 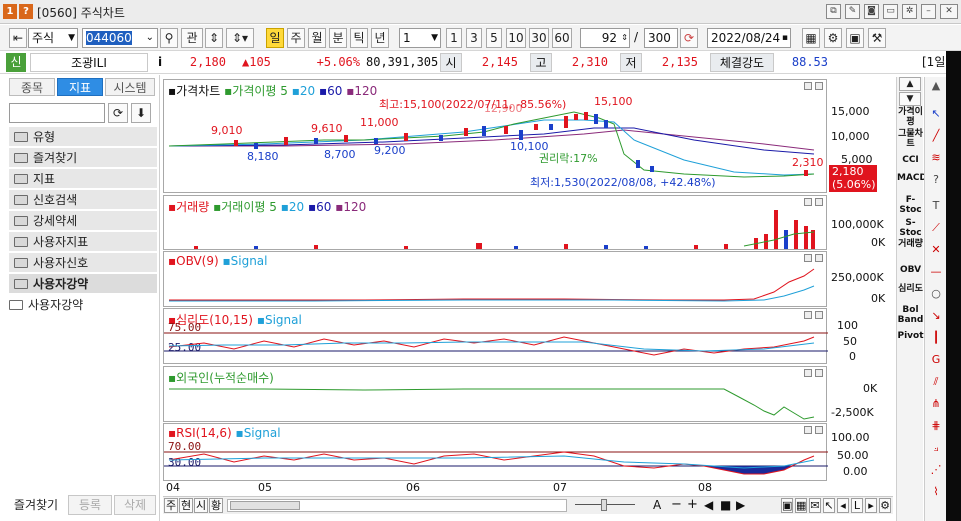 I want to click on download-icon: ⬇, so click(x=141, y=113).